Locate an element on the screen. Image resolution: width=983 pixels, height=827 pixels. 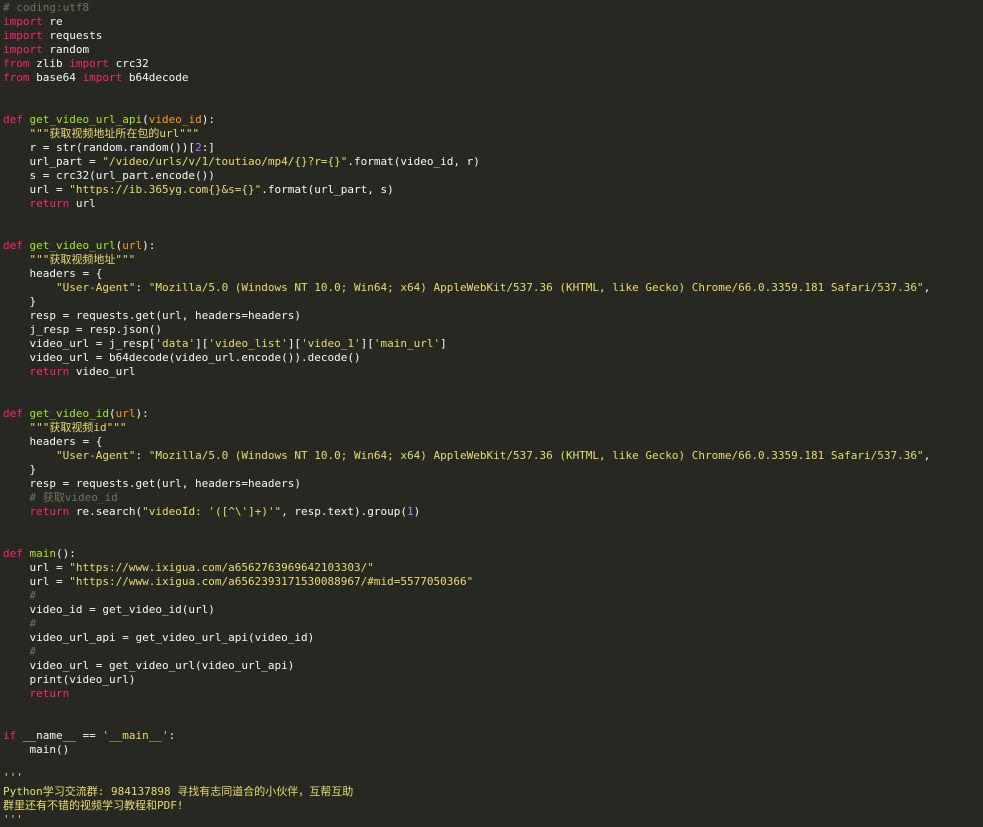
code-token: : is located at coordinates (142, 287).